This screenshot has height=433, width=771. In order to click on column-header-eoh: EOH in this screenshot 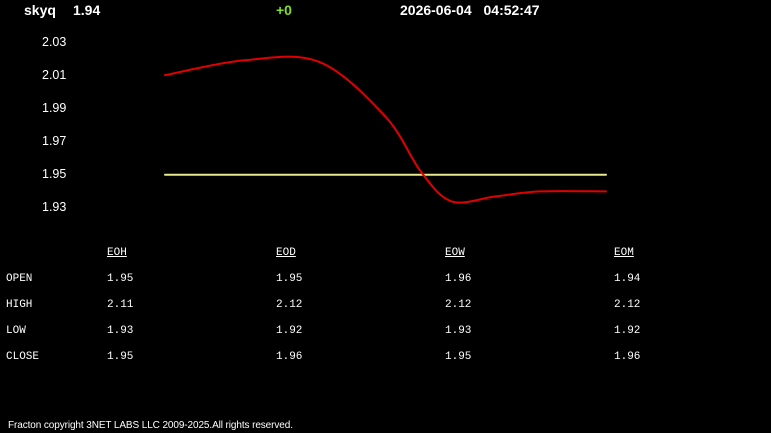, I will do `click(117, 253)`.